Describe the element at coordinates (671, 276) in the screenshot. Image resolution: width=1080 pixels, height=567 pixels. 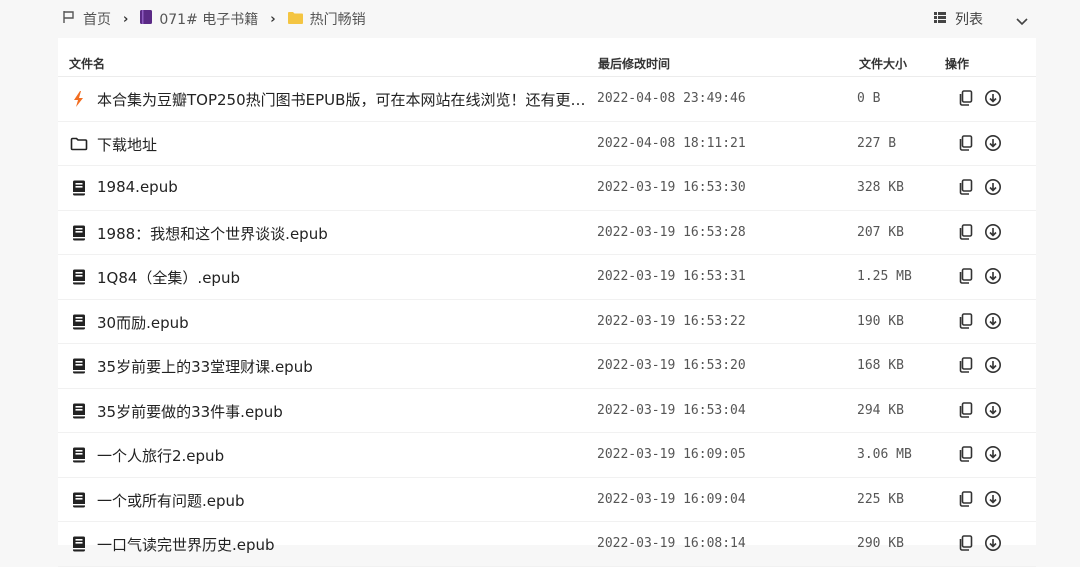
I see `modified-time: 2022-03-19 16:53:31` at that location.